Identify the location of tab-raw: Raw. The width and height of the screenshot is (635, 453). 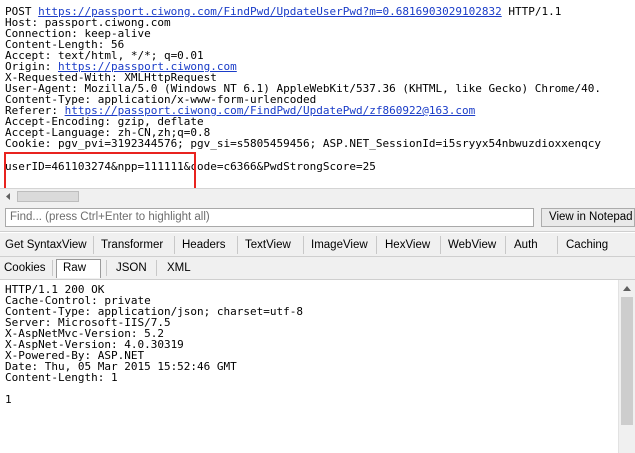
(74, 268).